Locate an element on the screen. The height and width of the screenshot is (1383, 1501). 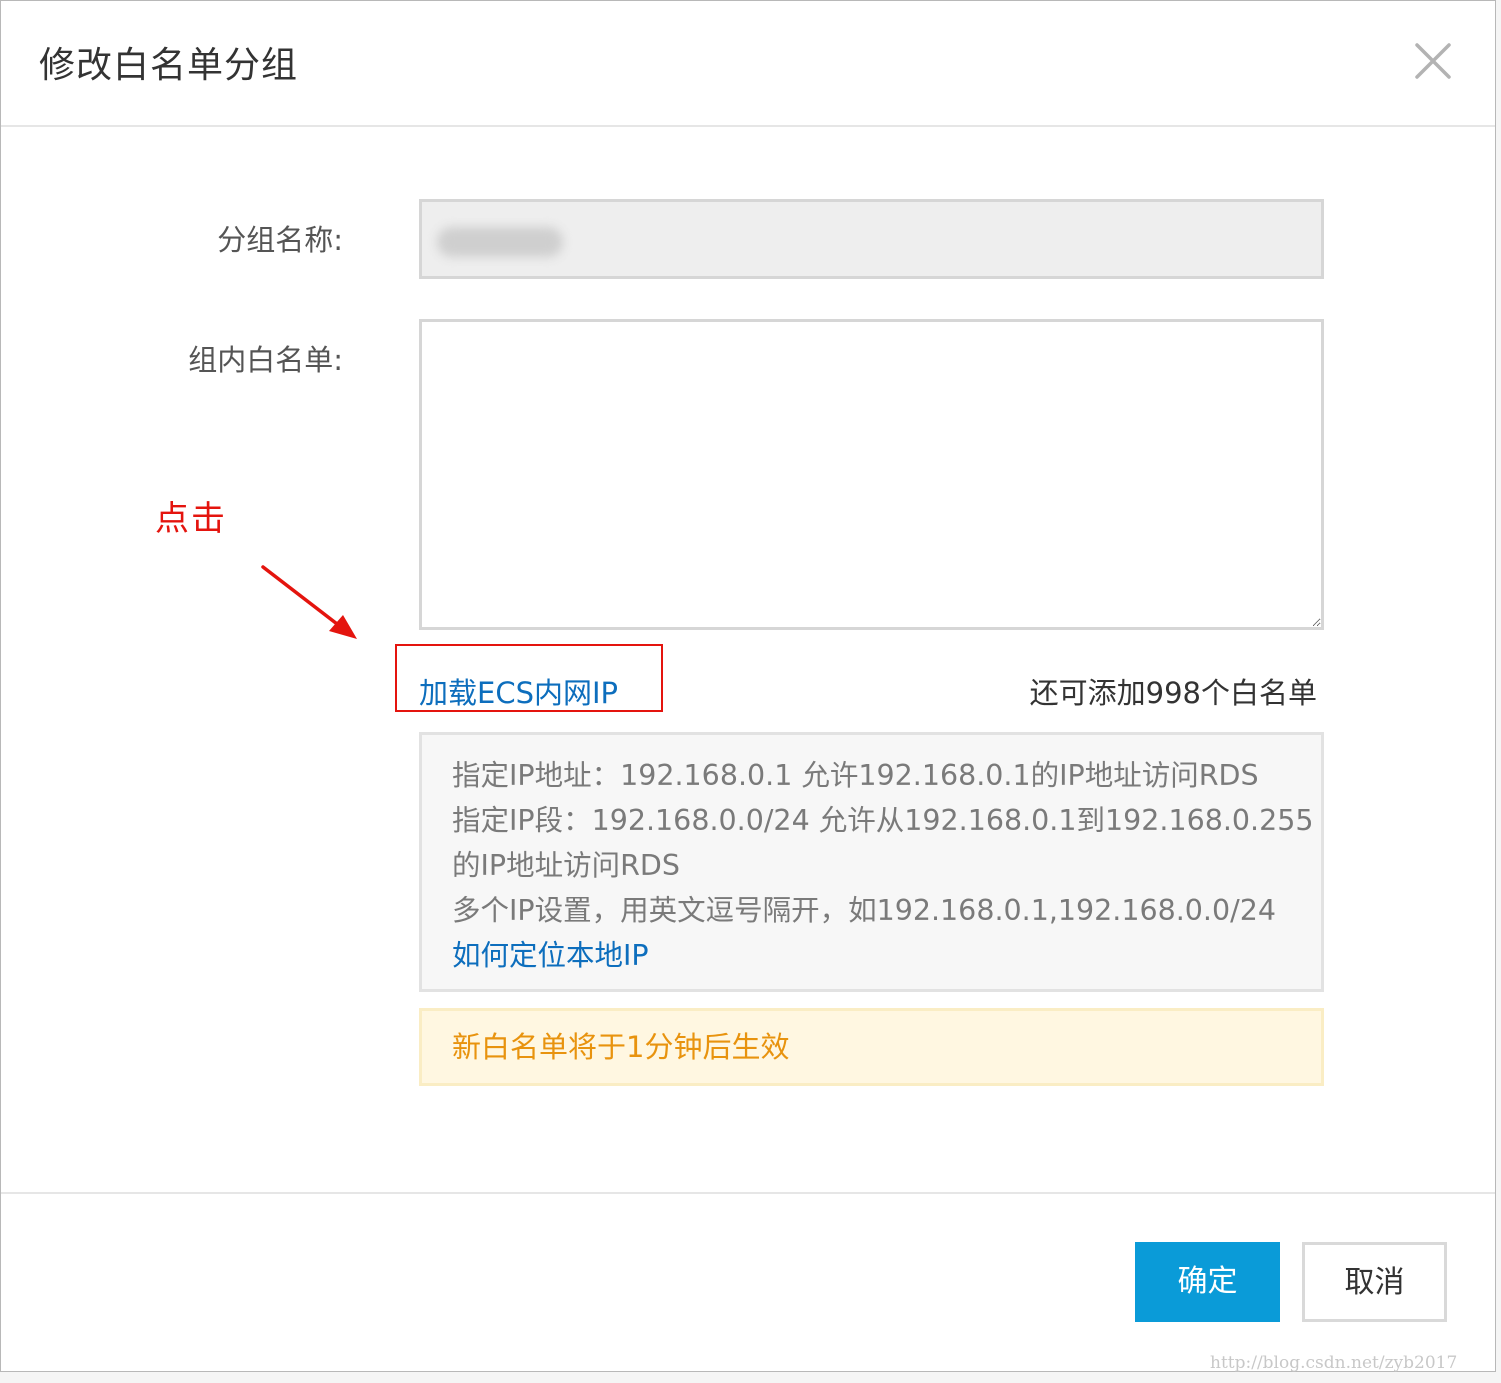
close-button is located at coordinates (1433, 61).